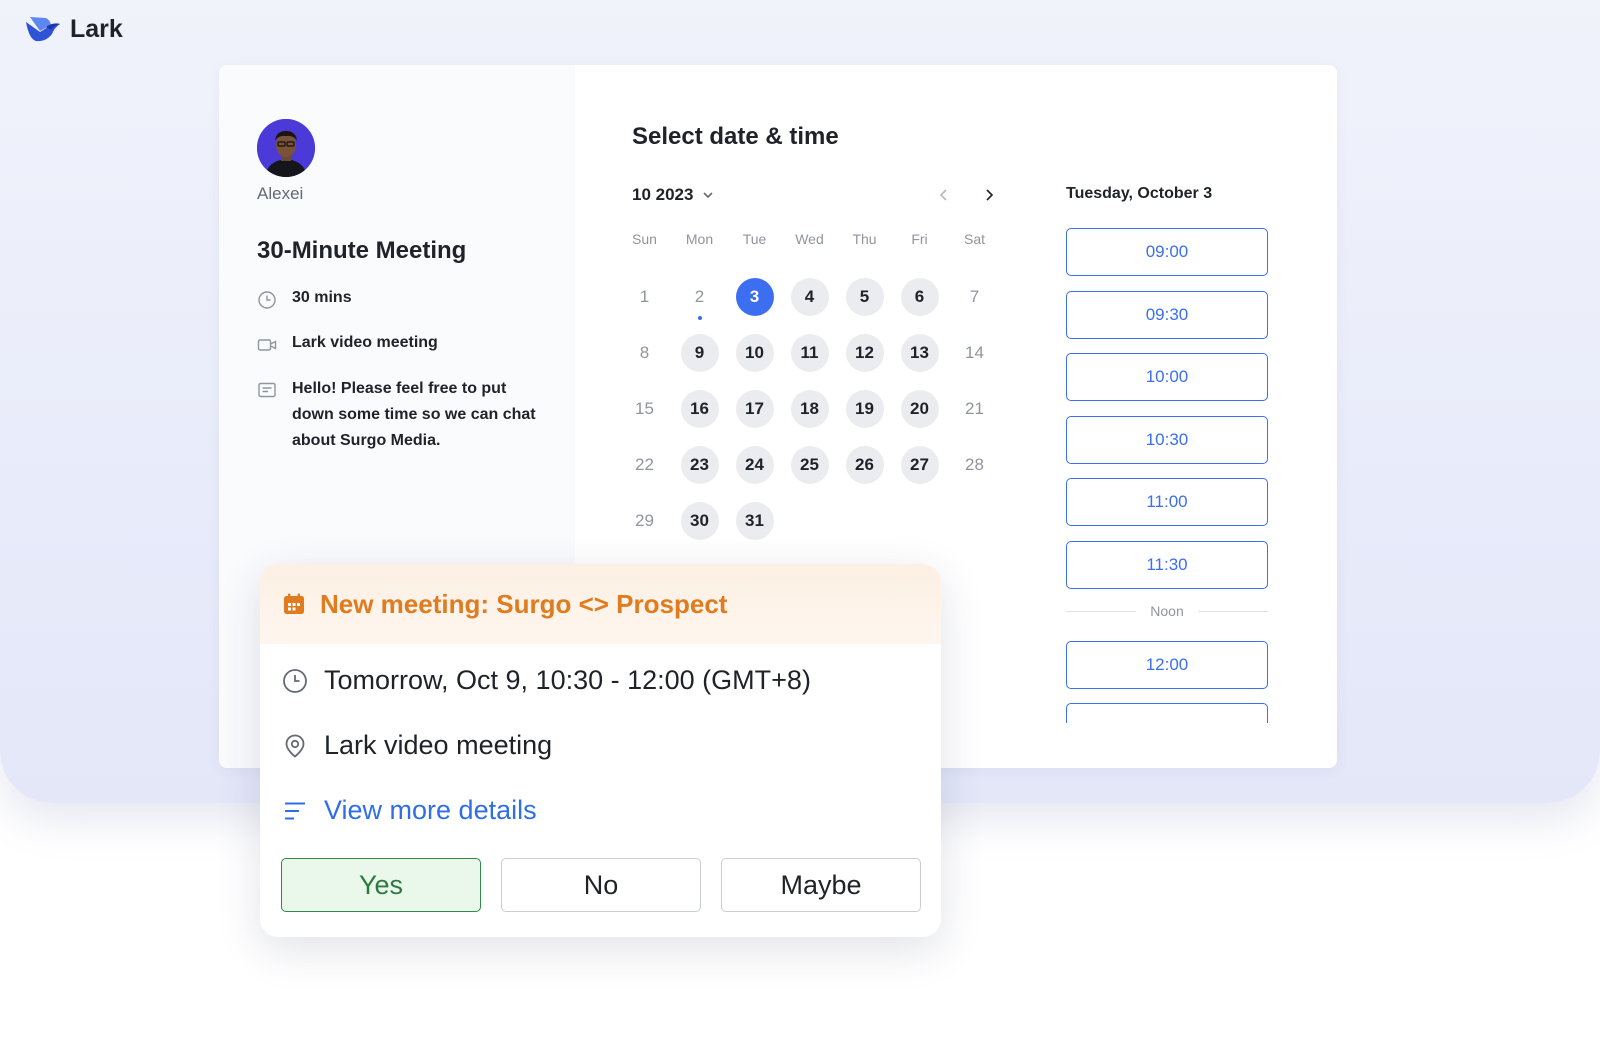 Image resolution: width=1600 pixels, height=1055 pixels. I want to click on avatar-portrait, so click(286, 148).